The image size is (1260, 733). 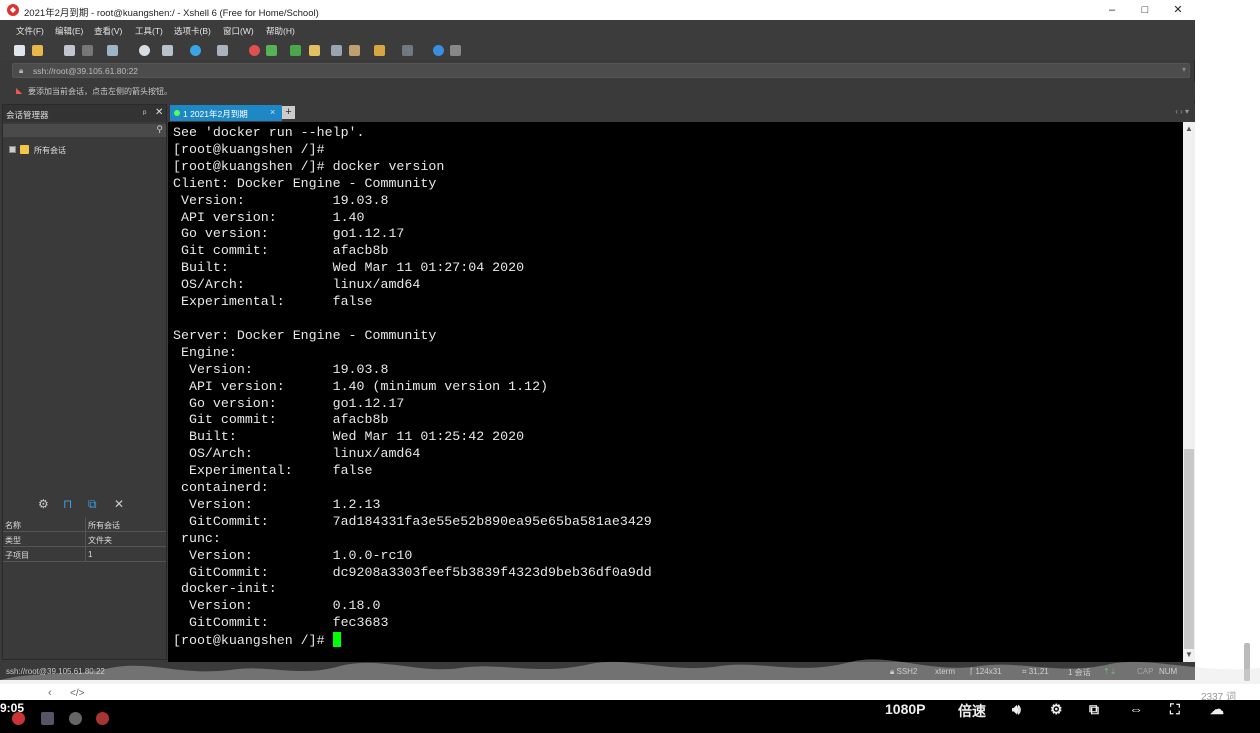 What do you see at coordinates (1094, 709) in the screenshot?
I see `pip-icon: ⧉` at bounding box center [1094, 709].